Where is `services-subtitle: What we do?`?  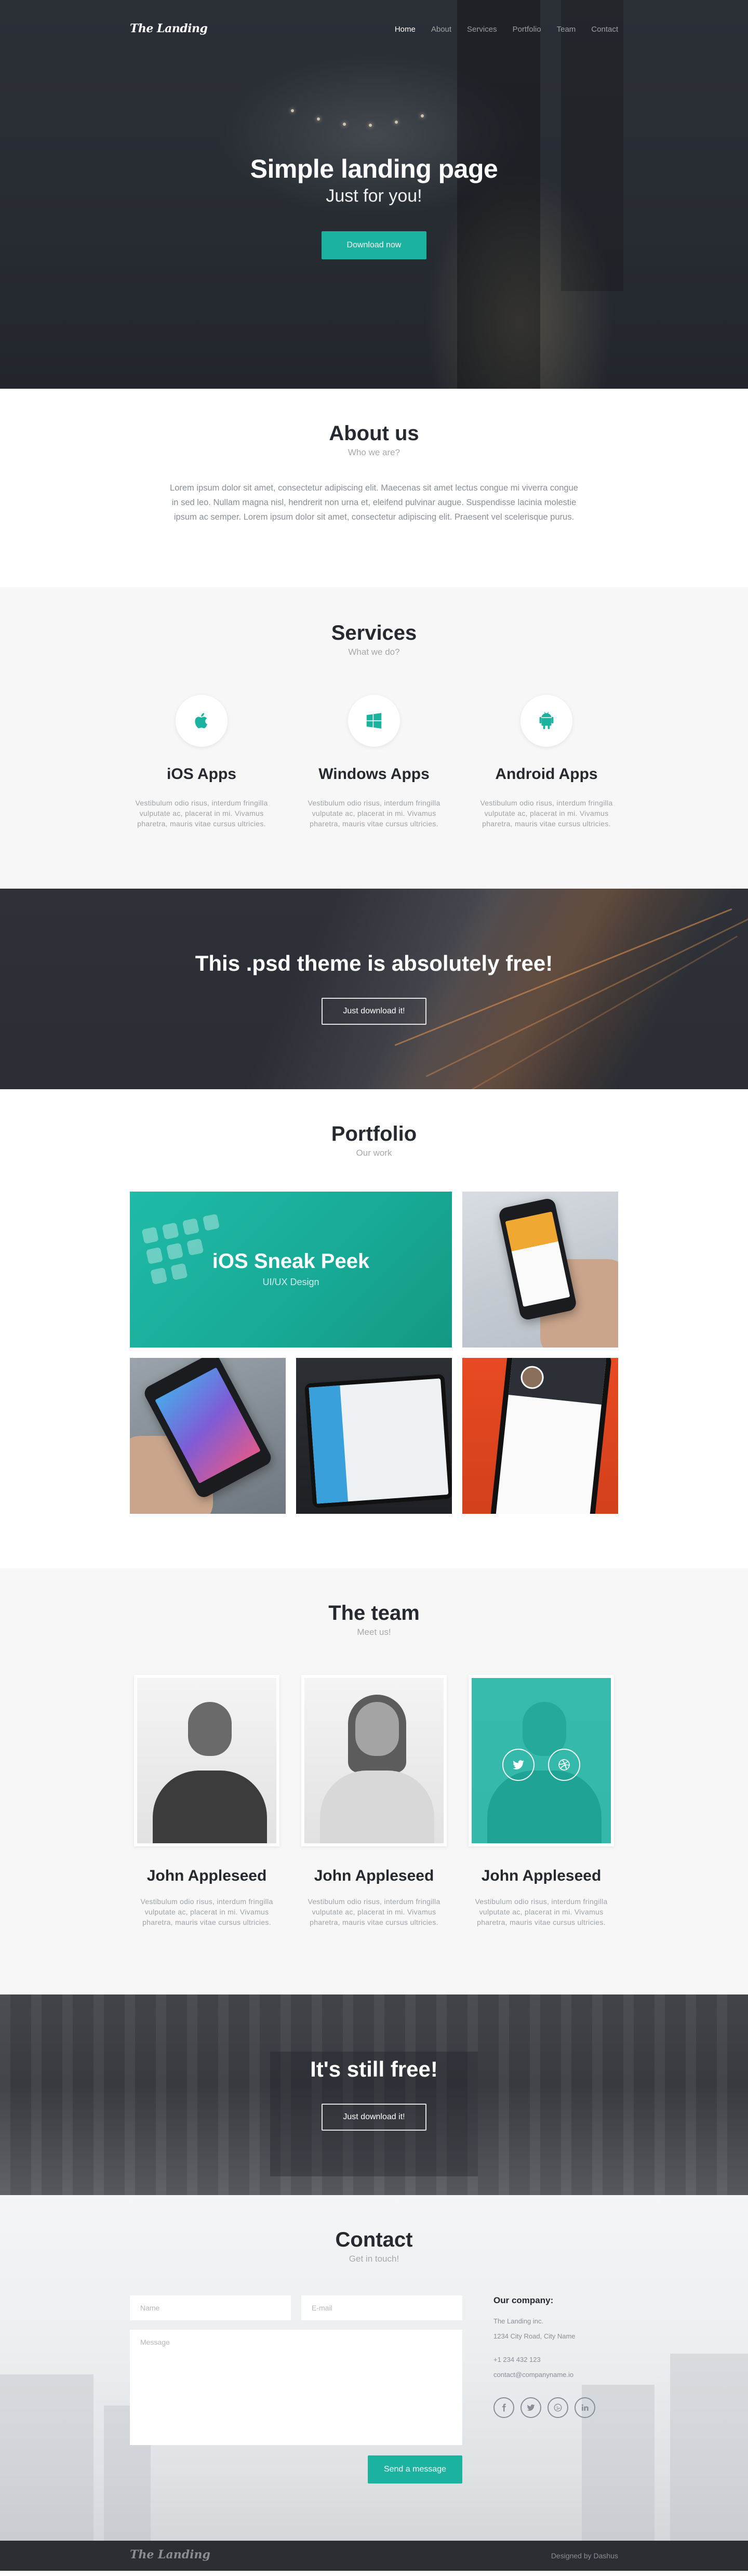
services-subtitle: What we do? is located at coordinates (374, 652).